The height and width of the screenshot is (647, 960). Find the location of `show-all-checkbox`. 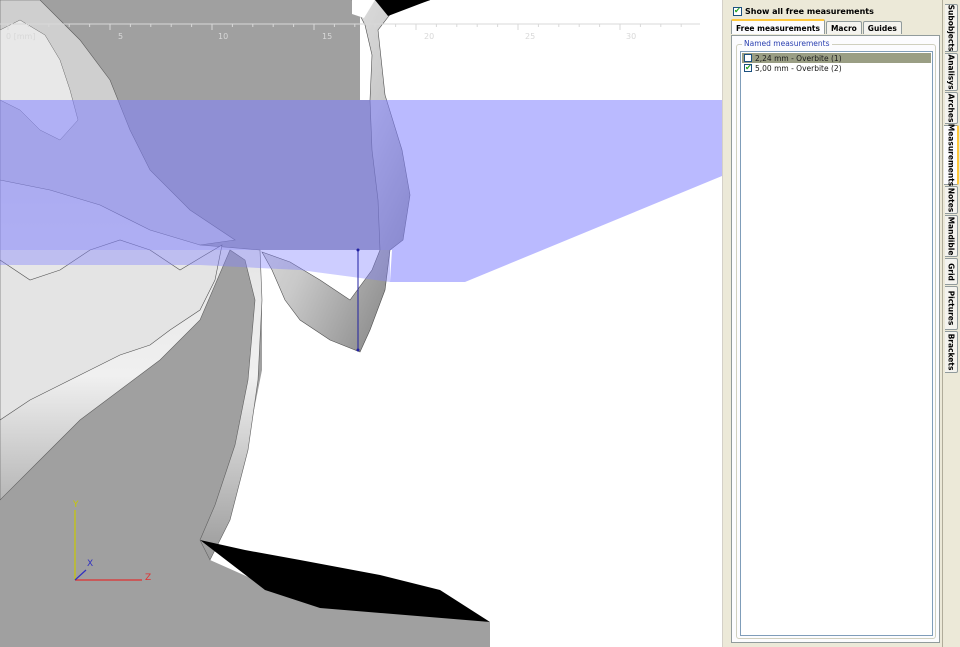

show-all-checkbox is located at coordinates (737, 11).